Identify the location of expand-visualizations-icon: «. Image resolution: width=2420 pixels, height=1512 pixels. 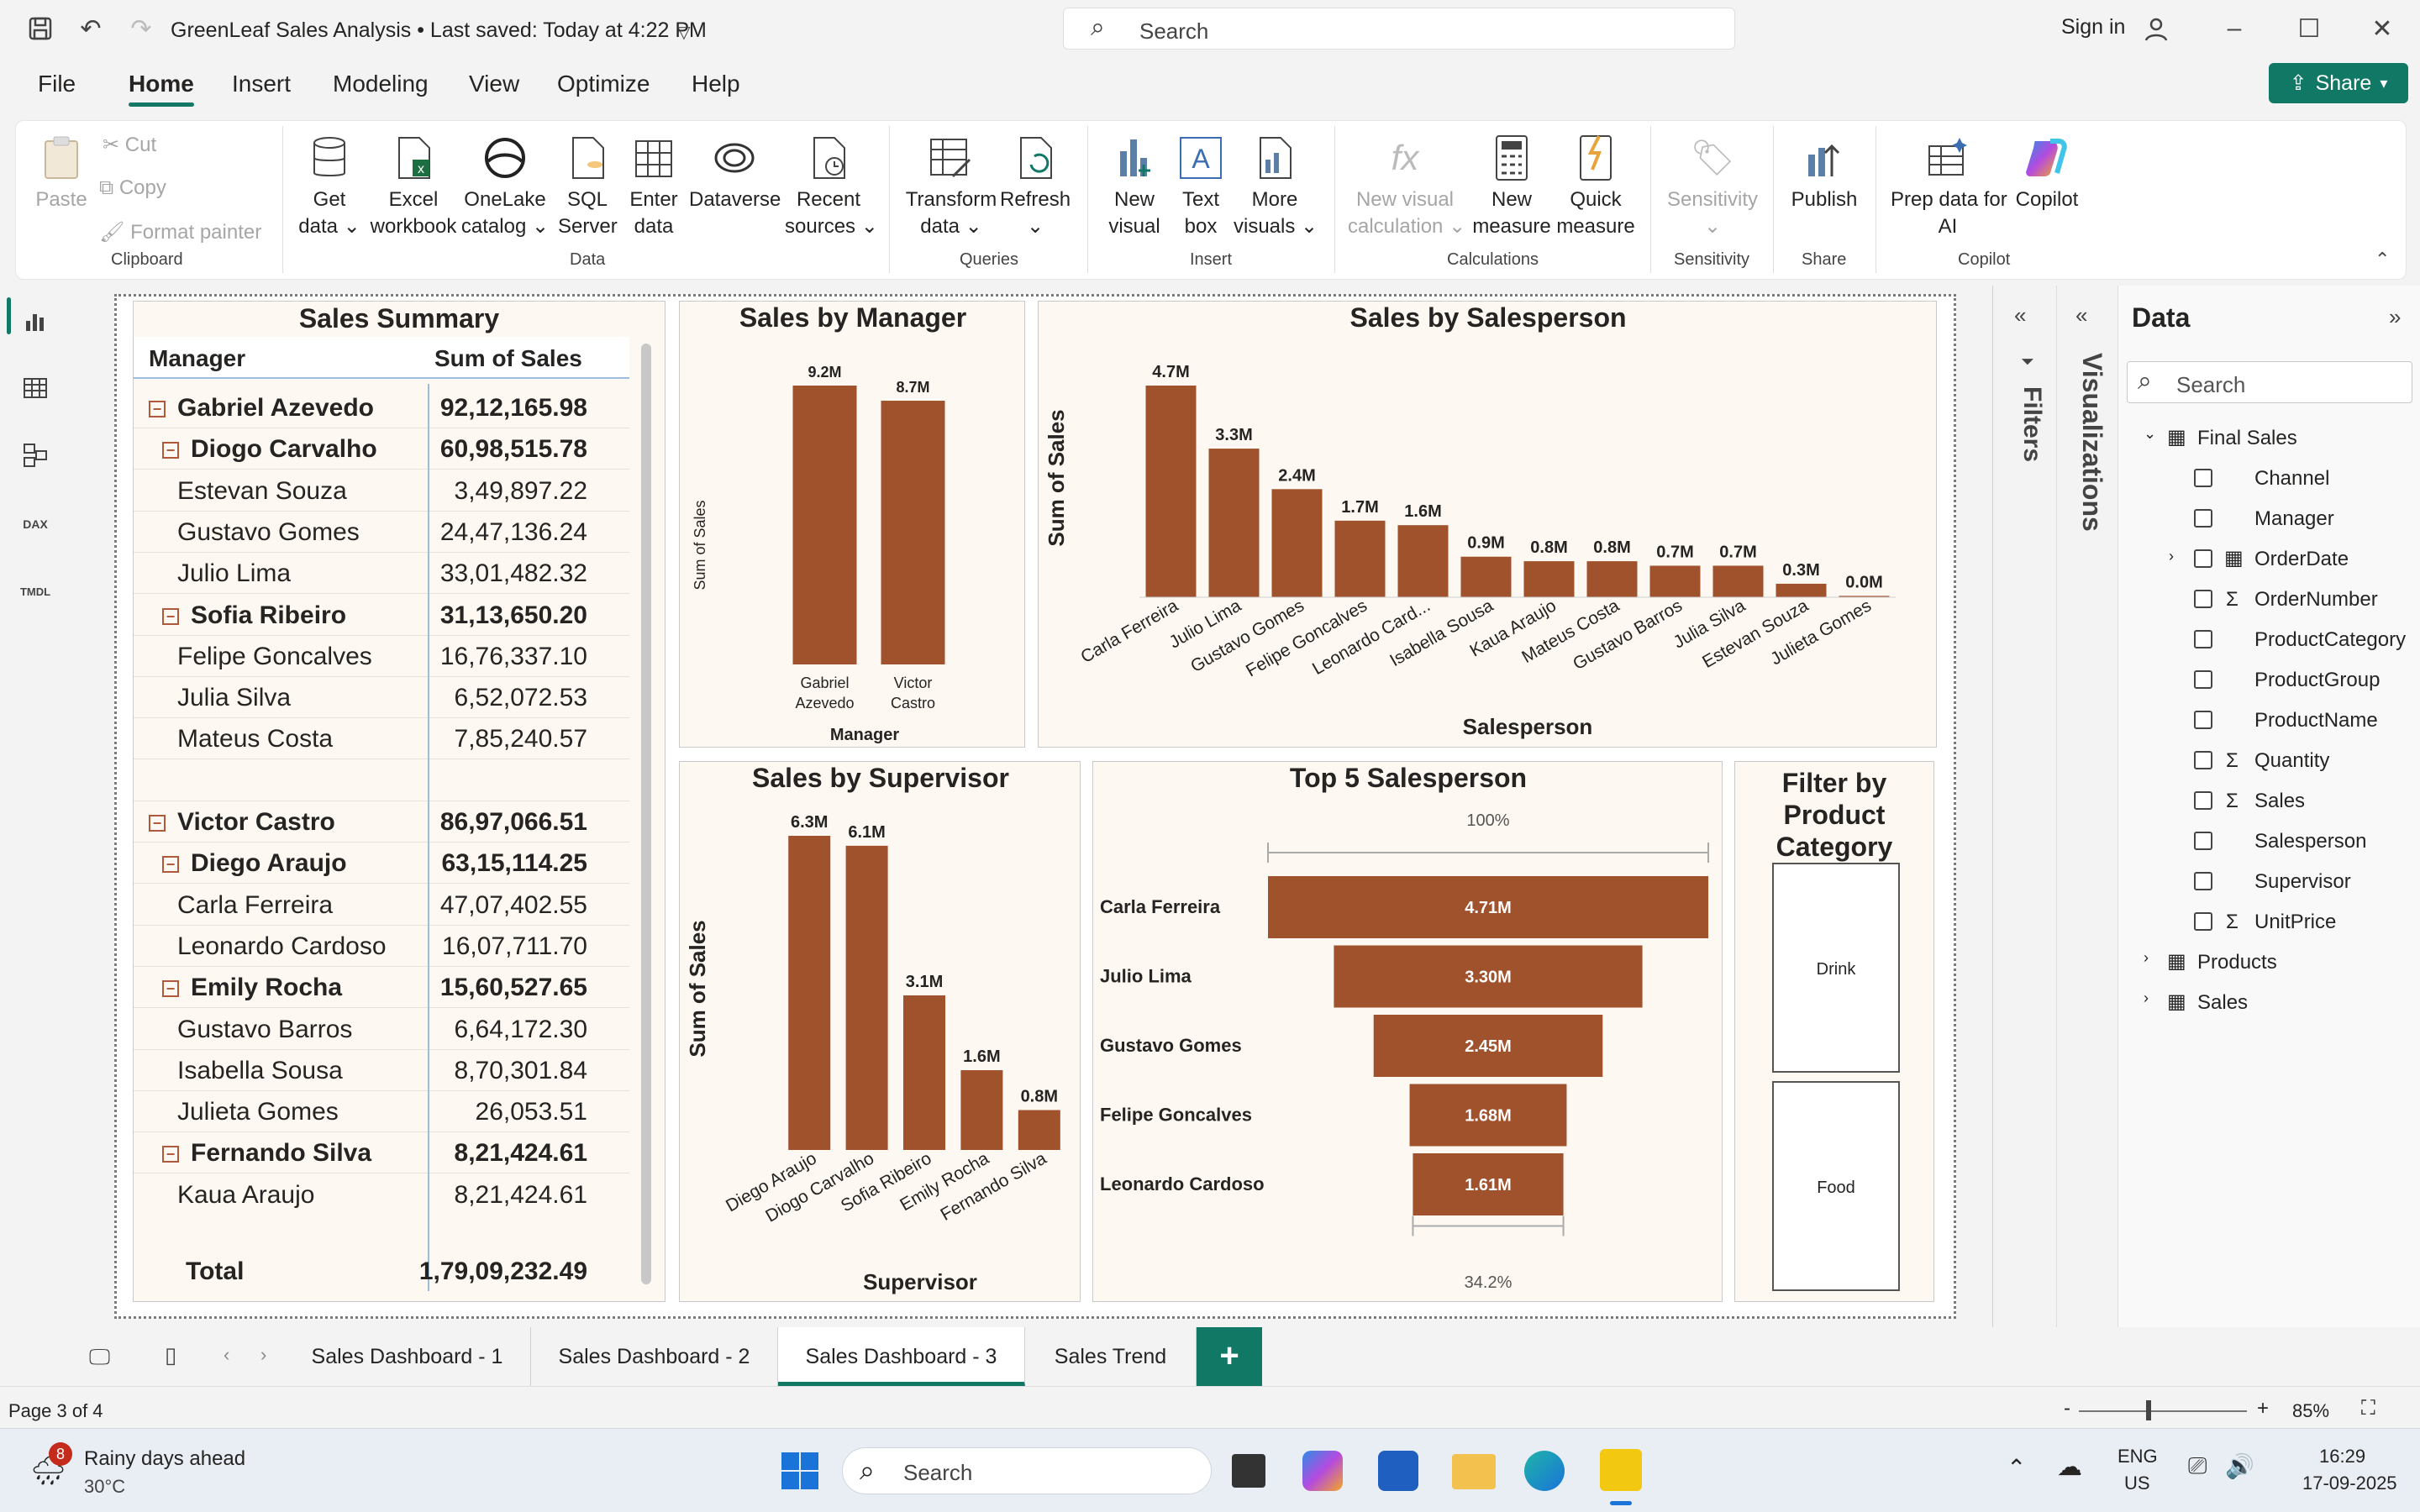
(2081, 315).